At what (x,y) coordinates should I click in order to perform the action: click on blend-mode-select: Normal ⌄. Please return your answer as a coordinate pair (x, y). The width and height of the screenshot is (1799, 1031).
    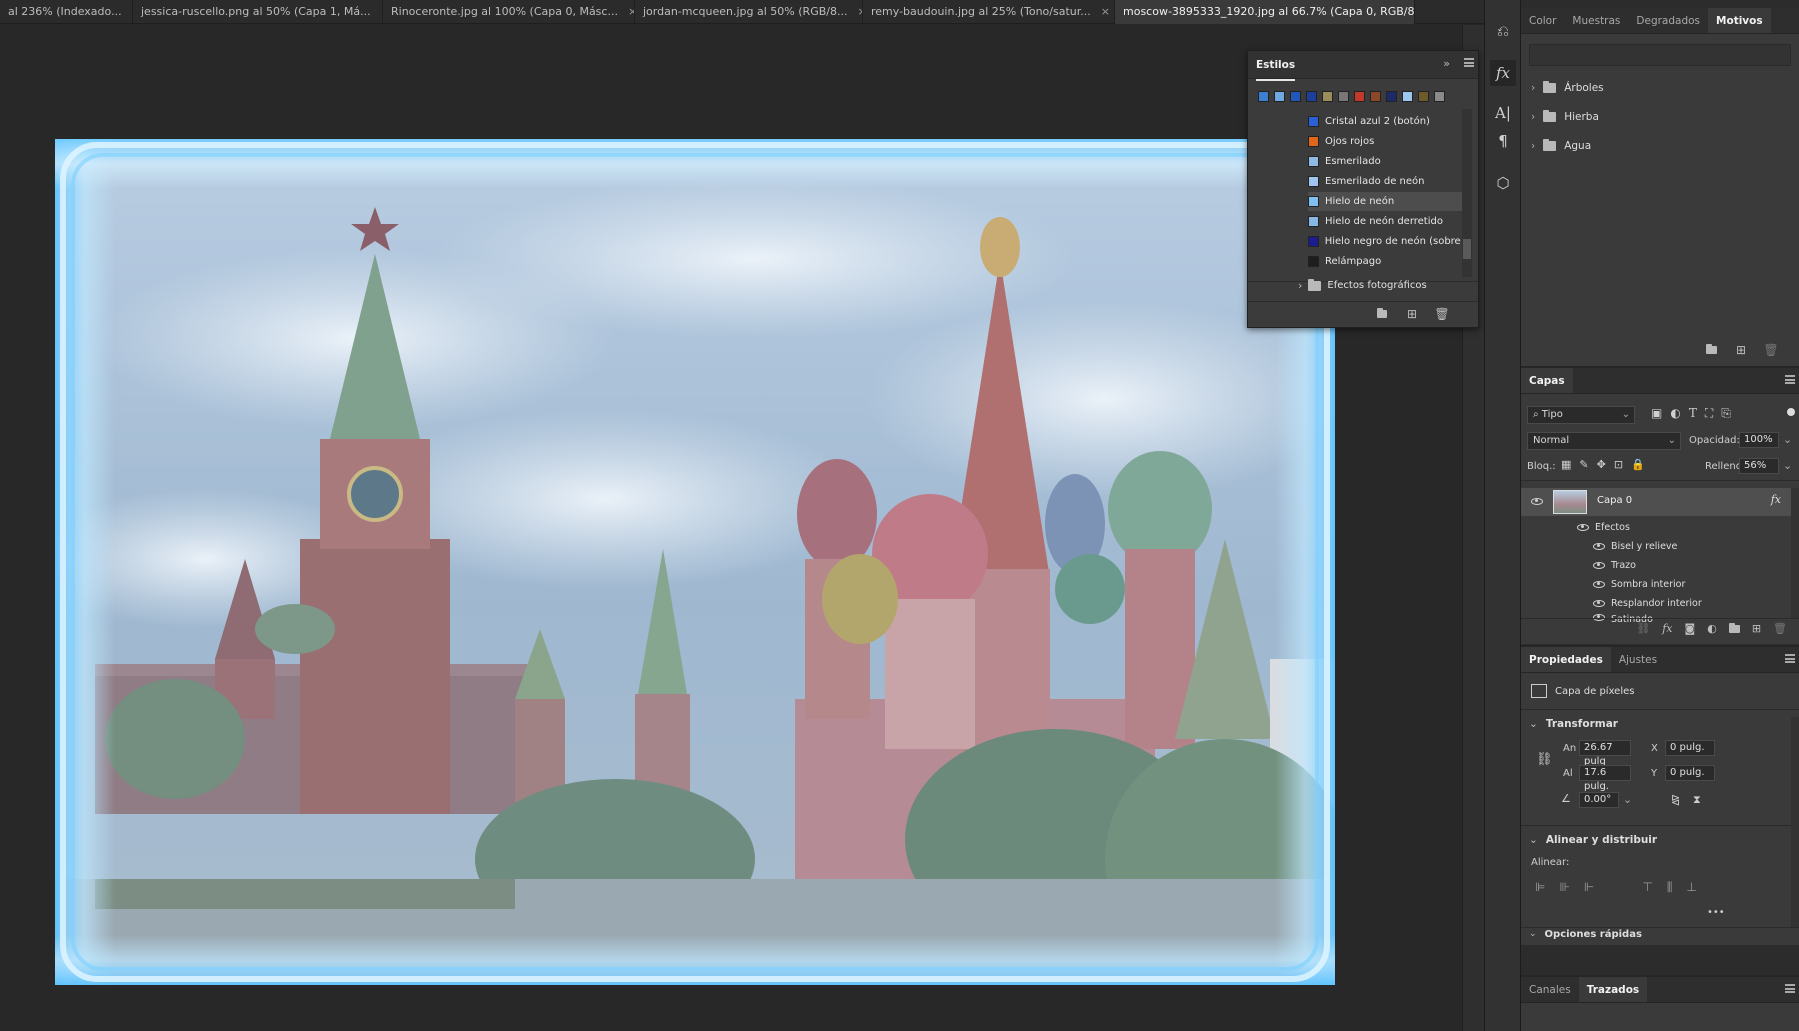
    Looking at the image, I should click on (1604, 441).